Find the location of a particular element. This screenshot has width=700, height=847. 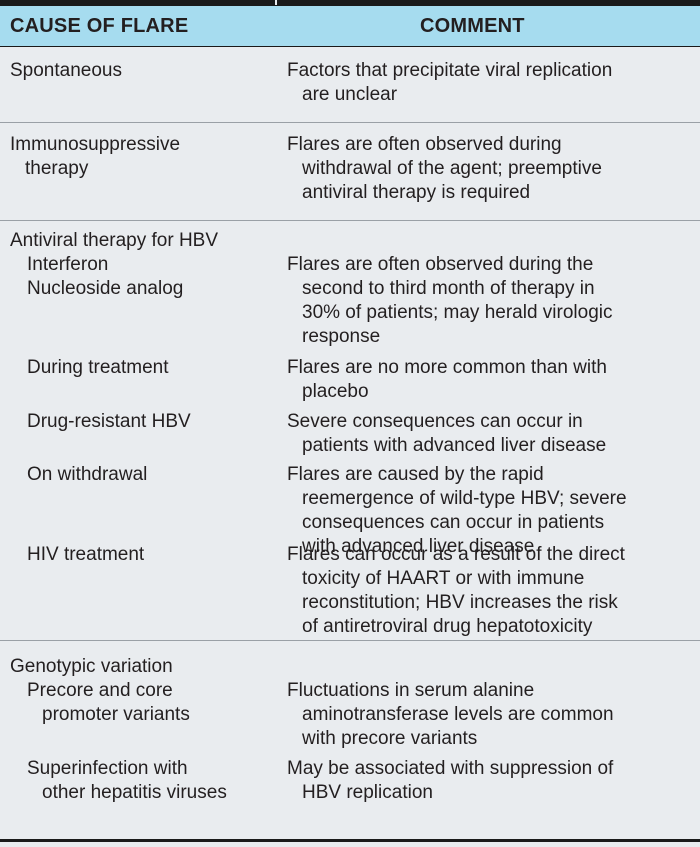

bottom-rule is located at coordinates (350, 840).